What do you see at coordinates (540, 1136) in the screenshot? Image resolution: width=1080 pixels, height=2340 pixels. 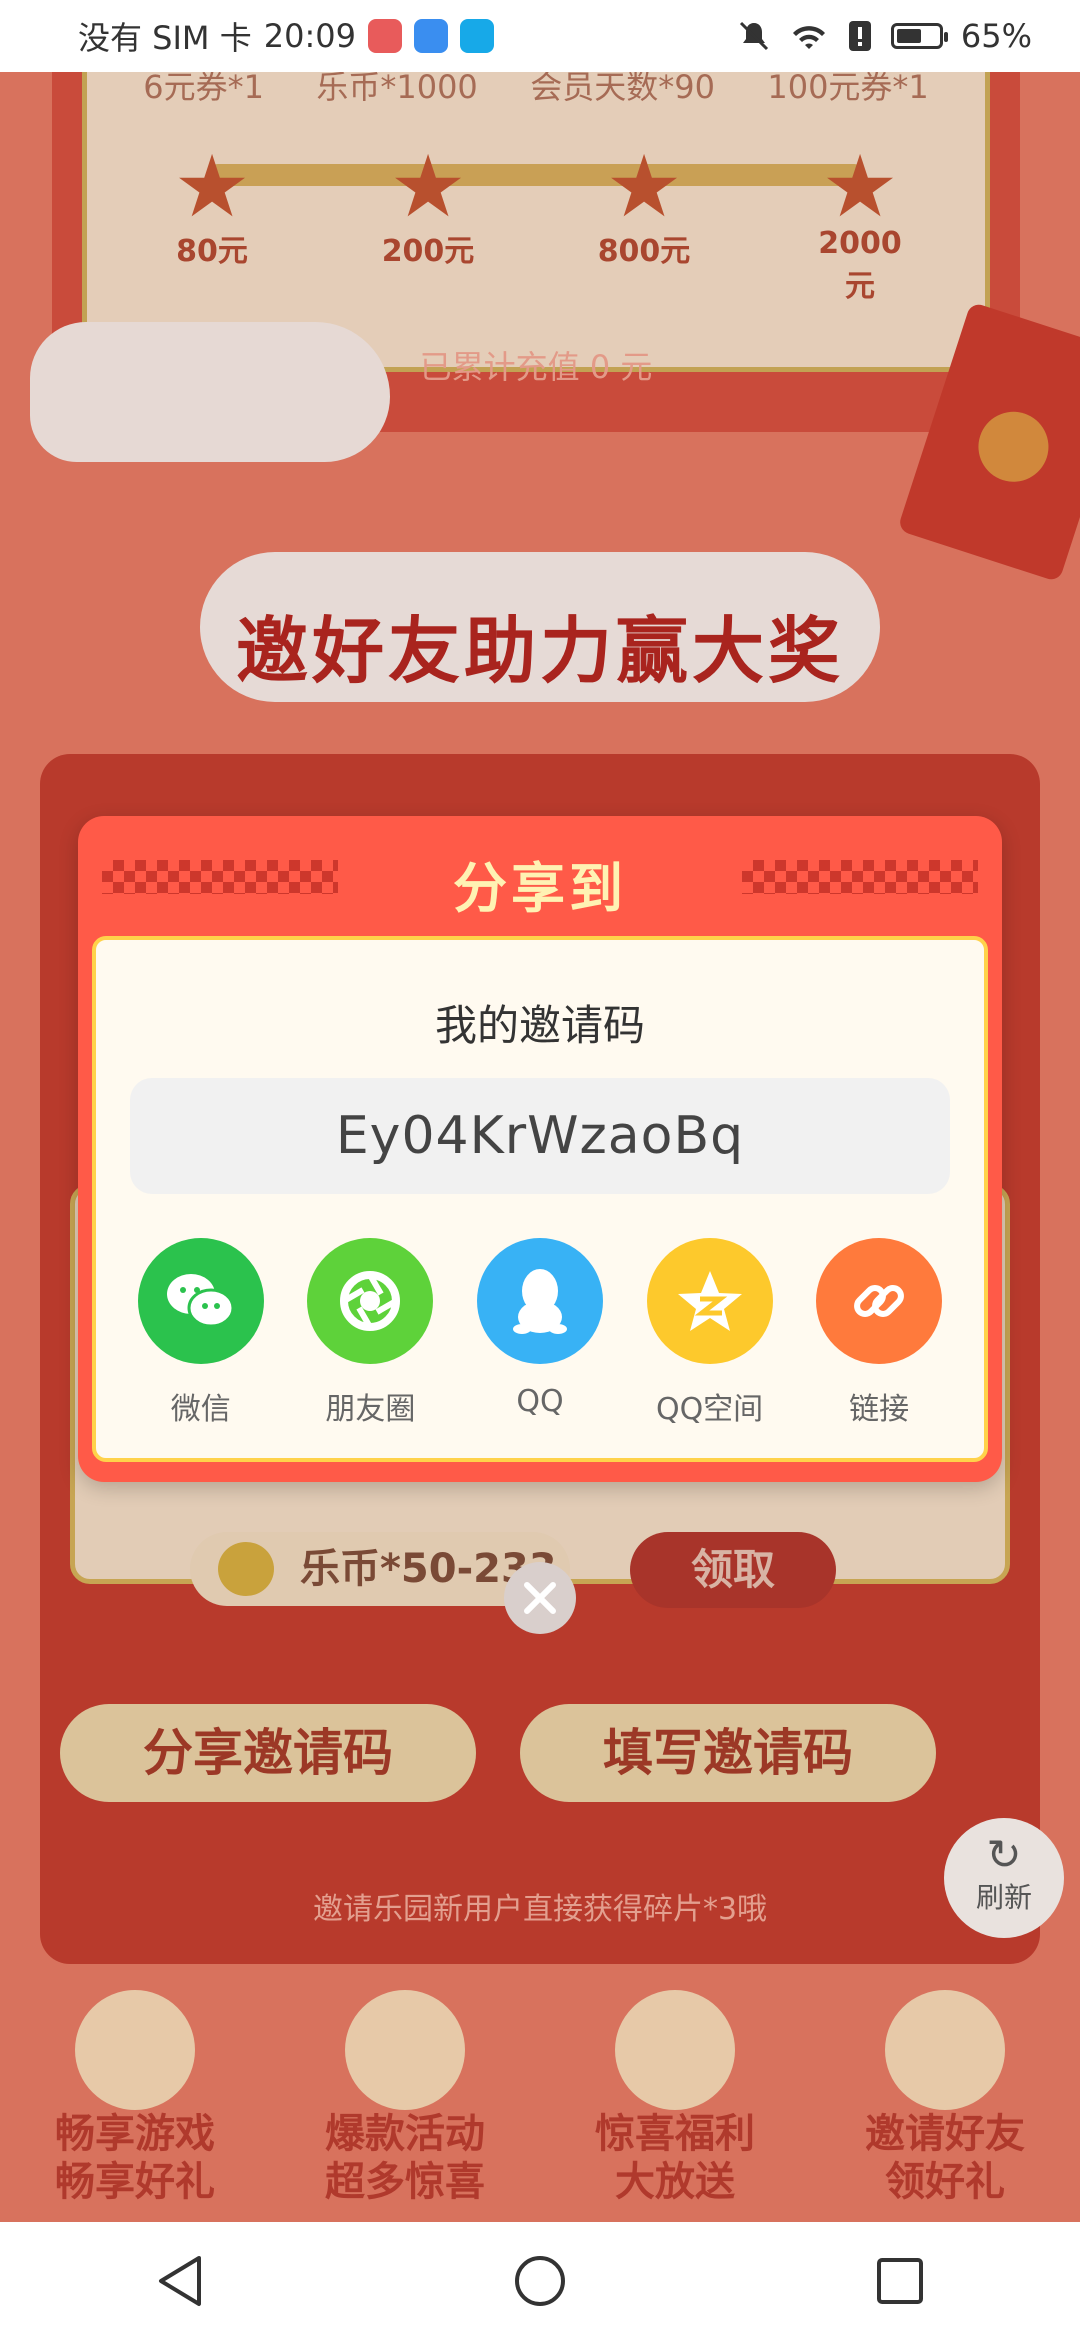 I see `invite-code-field: Ey04KrWzaoBq` at bounding box center [540, 1136].